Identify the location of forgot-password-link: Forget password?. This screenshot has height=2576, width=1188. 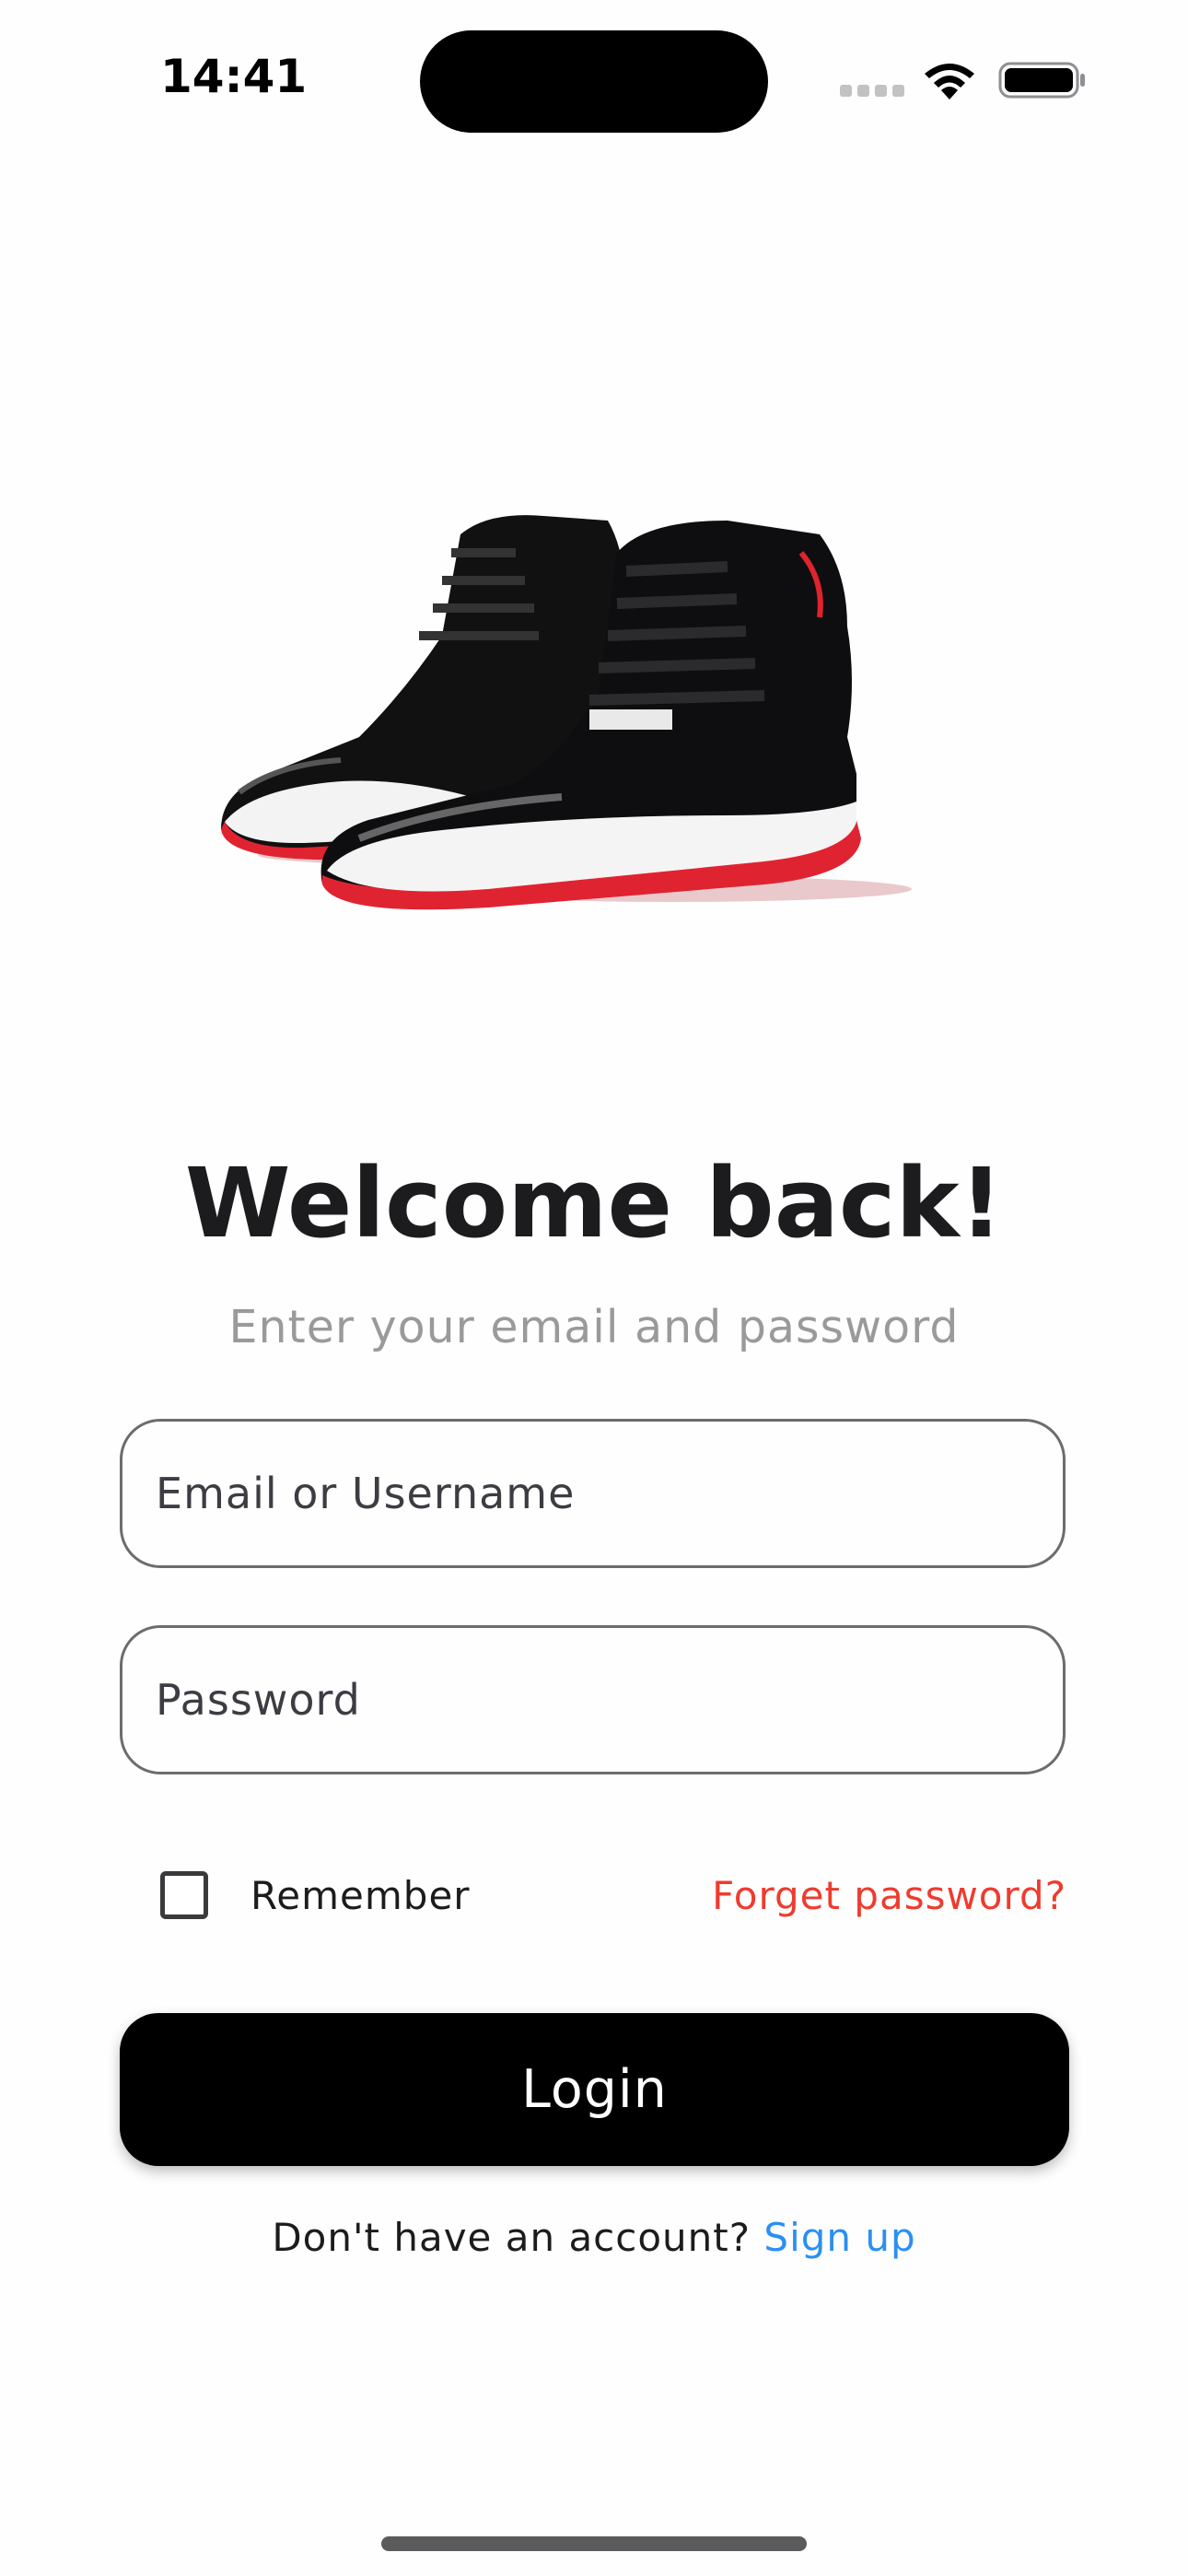
(889, 1895).